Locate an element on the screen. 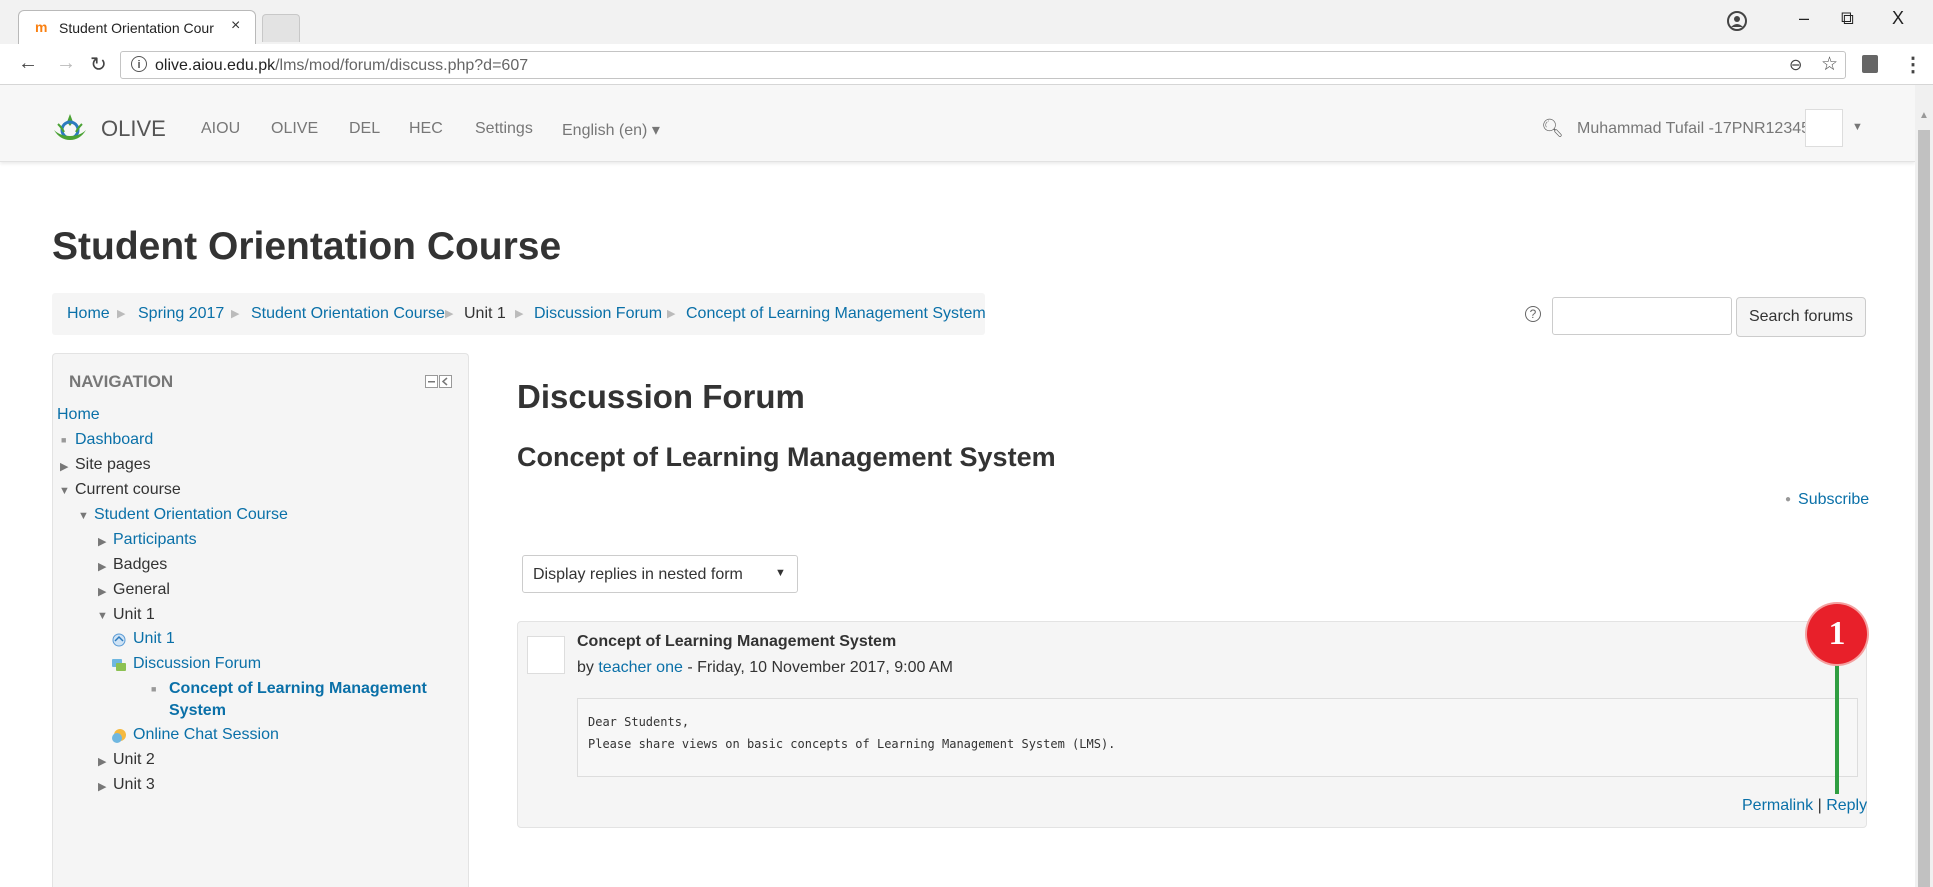 Image resolution: width=1933 pixels, height=887 pixels. forum-module-icon is located at coordinates (119, 665).